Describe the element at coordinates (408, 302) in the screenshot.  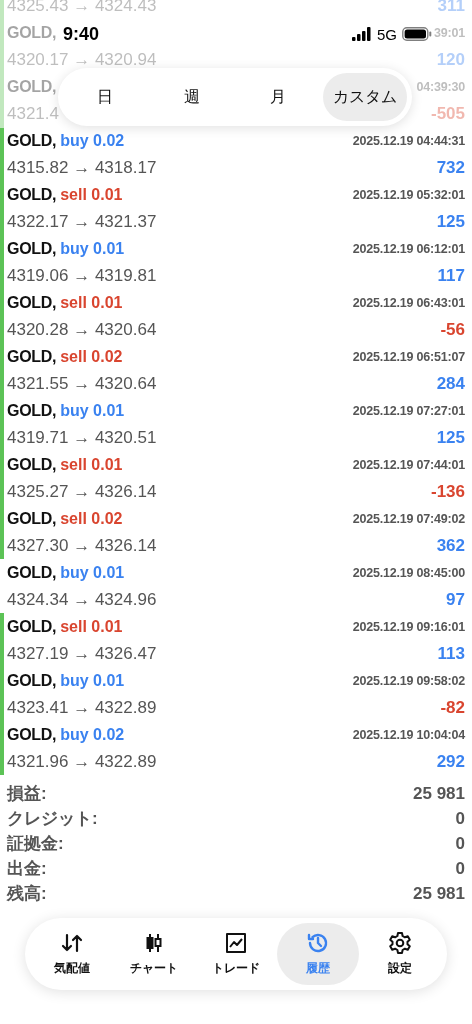
I see `trade-time: 2025.12.19 06:43:01` at that location.